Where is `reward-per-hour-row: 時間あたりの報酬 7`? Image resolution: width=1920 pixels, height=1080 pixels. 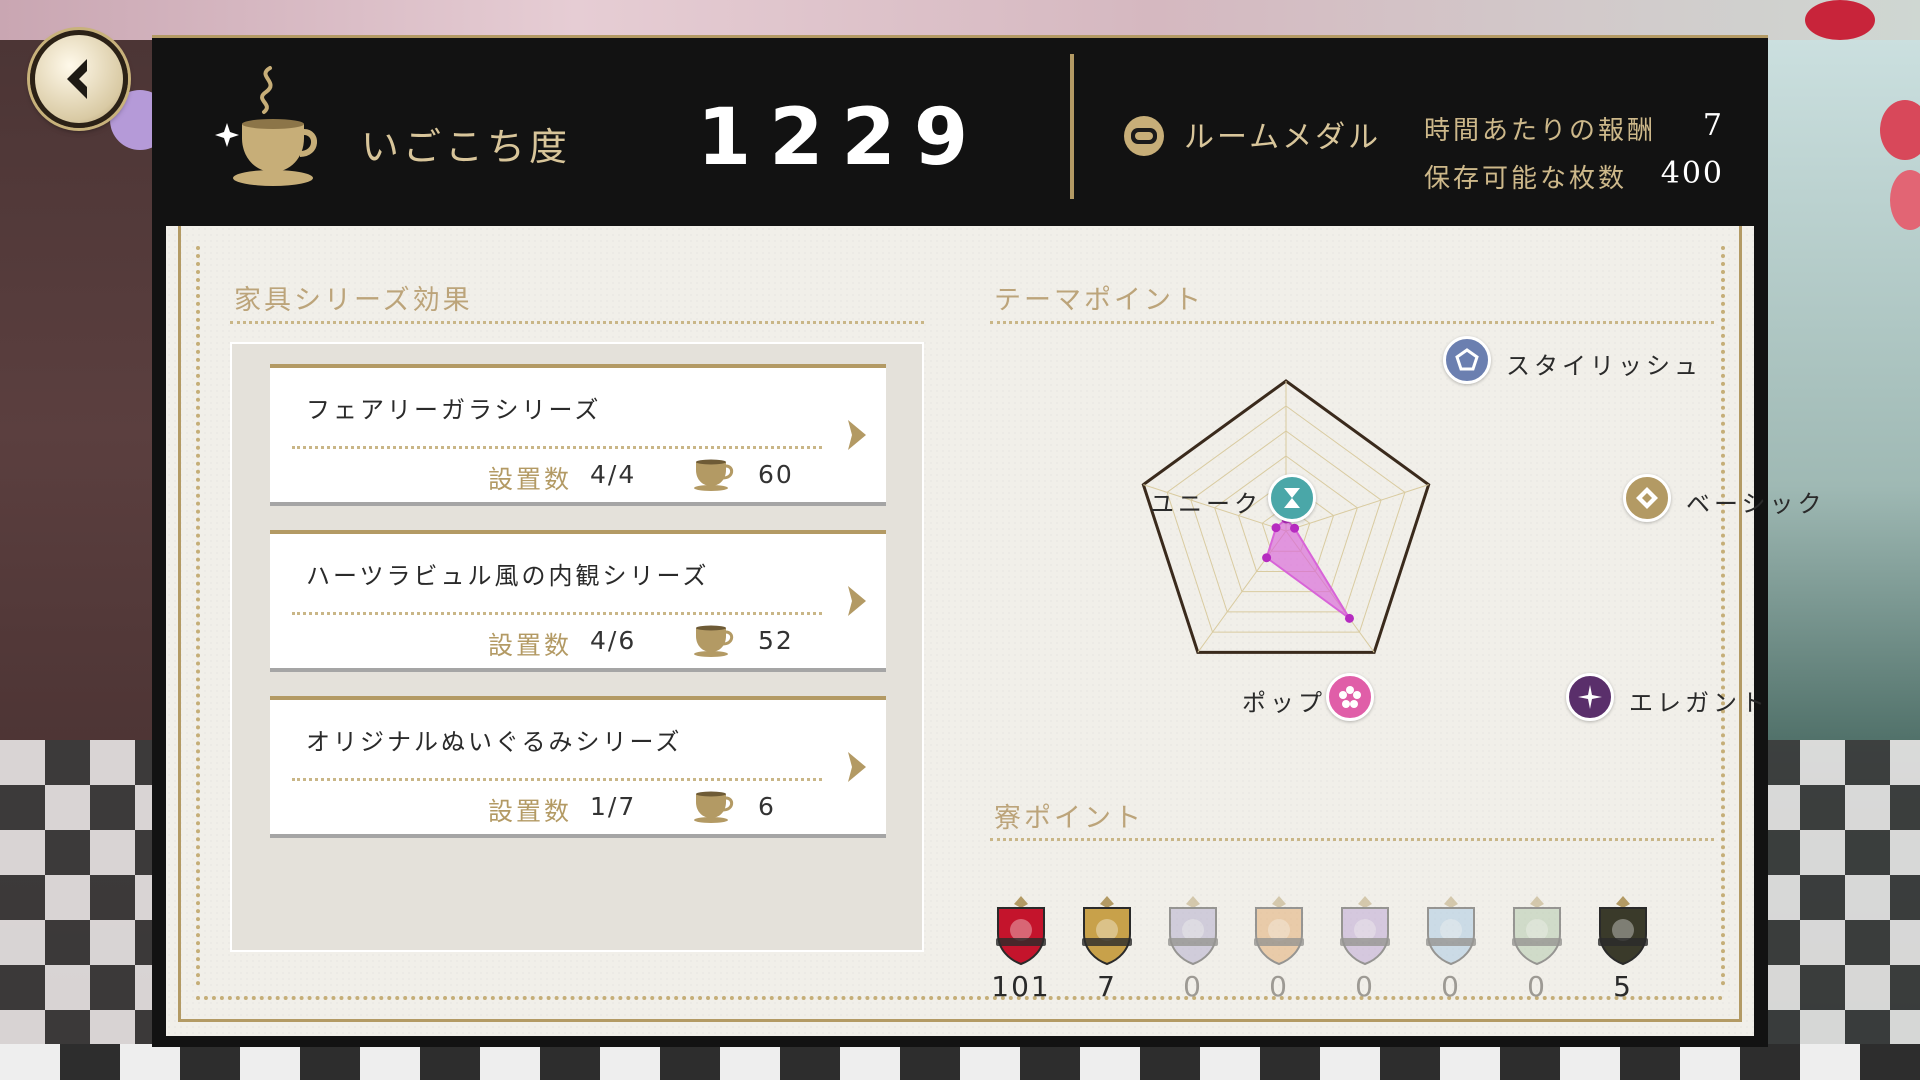
reward-per-hour-row: 時間あたりの報酬 7 is located at coordinates (1574, 129).